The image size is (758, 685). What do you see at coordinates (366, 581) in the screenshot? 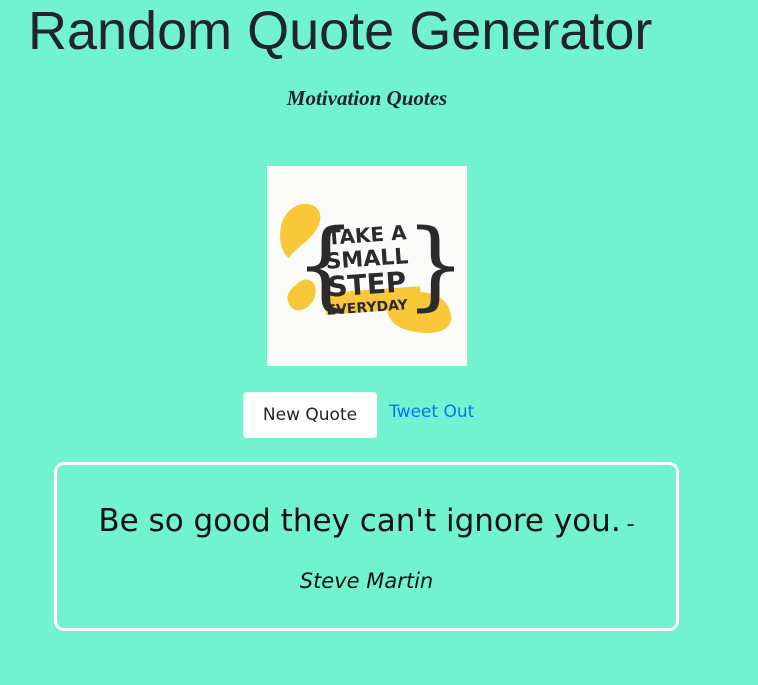
I see `quote-author: Steve Martin` at bounding box center [366, 581].